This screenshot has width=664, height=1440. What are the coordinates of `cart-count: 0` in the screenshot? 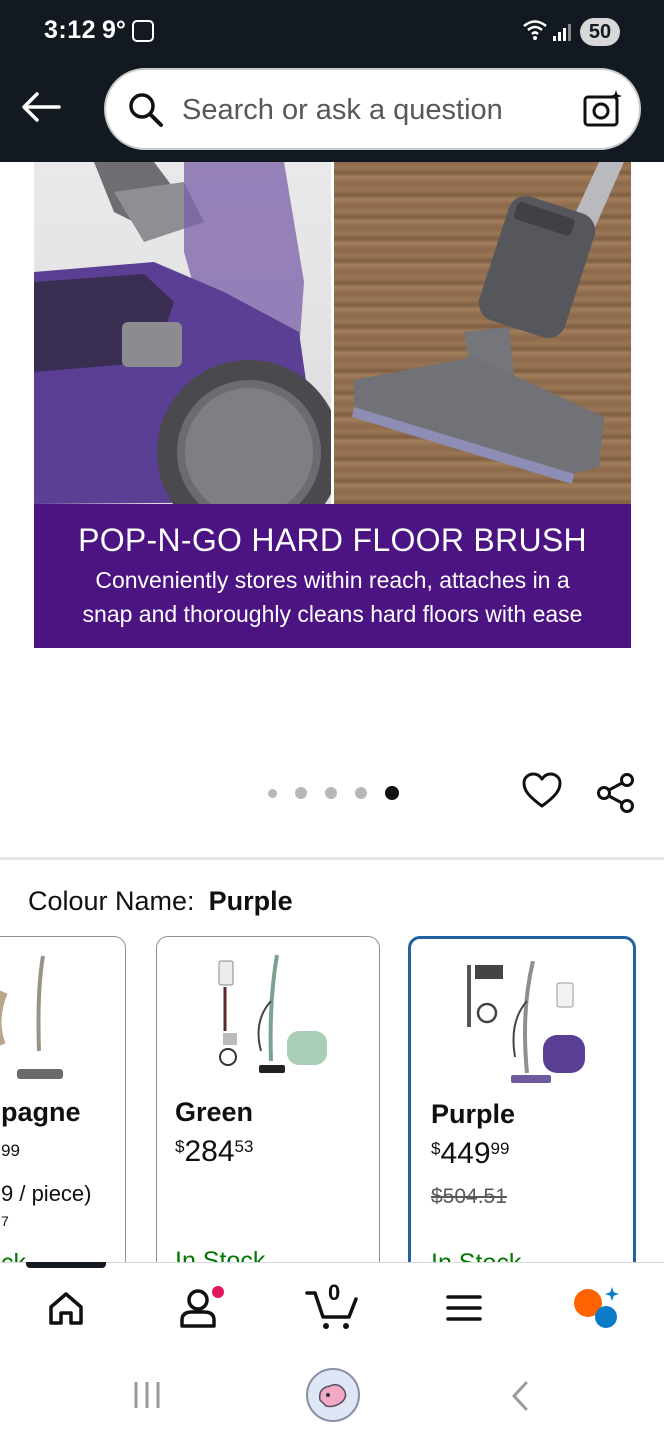 It's located at (334, 1292).